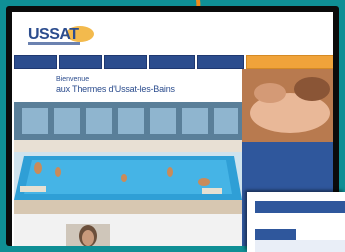 This screenshot has height=252, width=345. Describe the element at coordinates (115, 89) in the screenshot. I see `welcome-subtitle: aux Thermes d'Ussat-les-Bains` at that location.